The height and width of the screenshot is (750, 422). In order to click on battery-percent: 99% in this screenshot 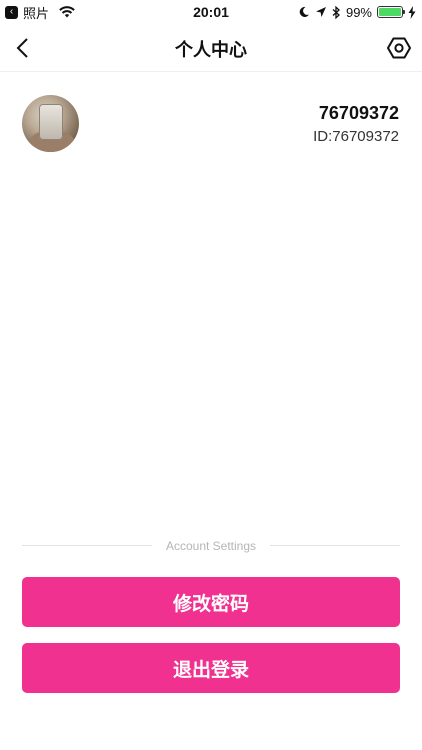, I will do `click(358, 12)`.